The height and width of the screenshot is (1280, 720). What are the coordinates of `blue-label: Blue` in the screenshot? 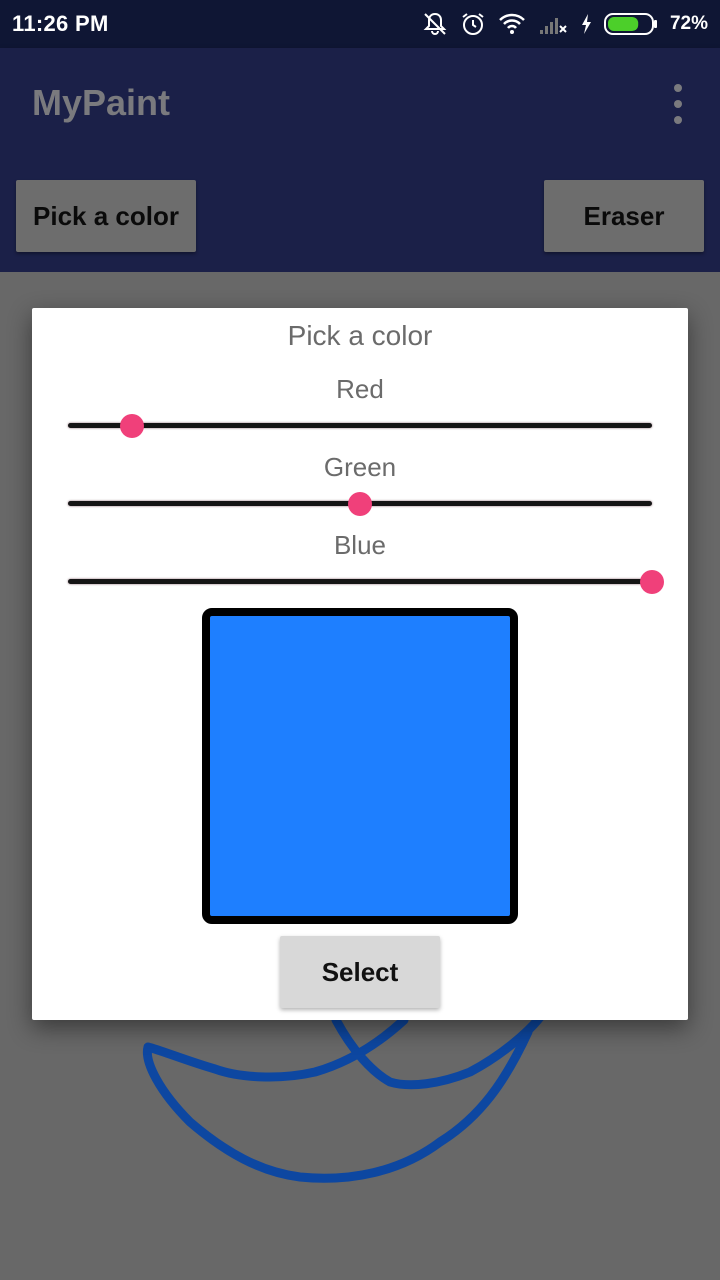 It's located at (360, 545).